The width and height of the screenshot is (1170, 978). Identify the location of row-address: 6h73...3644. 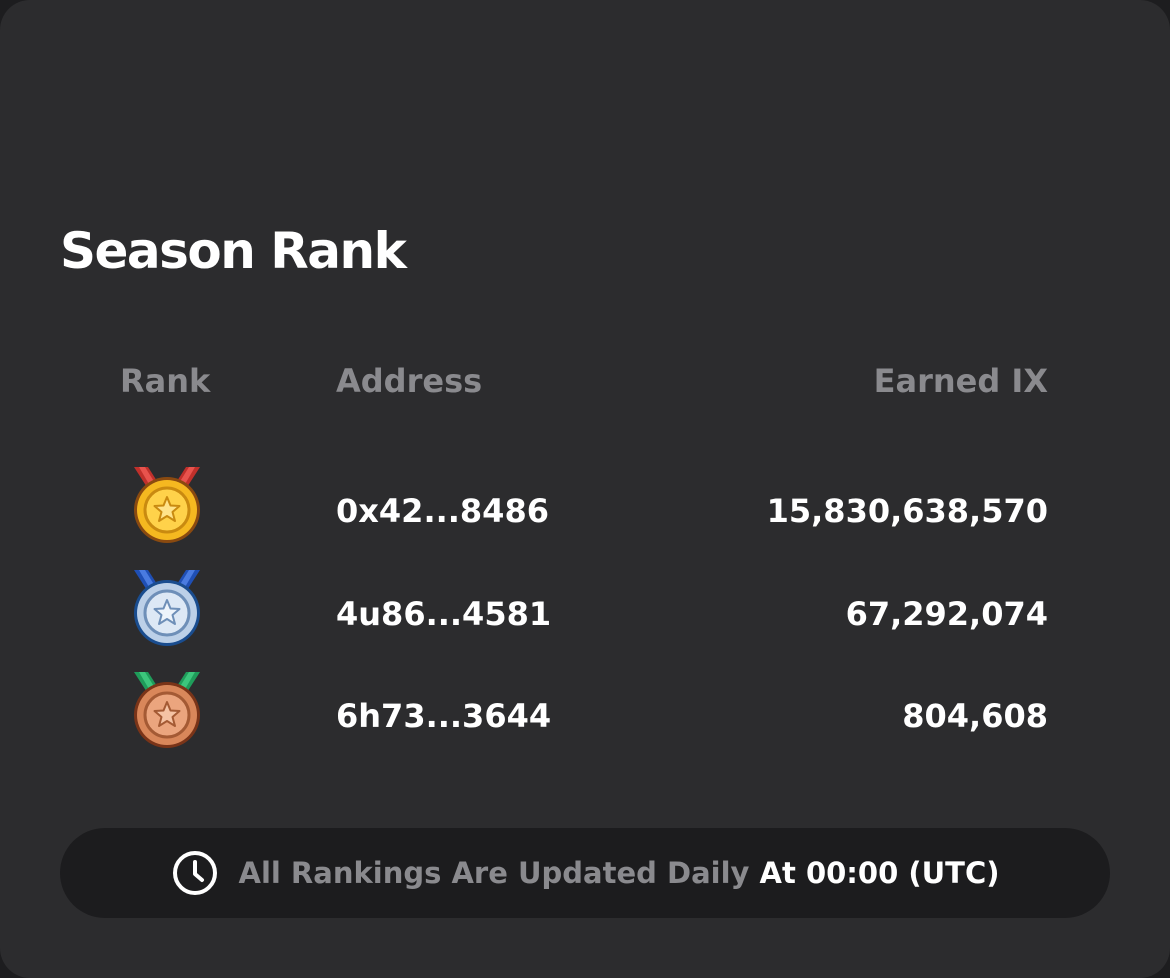
(444, 716).